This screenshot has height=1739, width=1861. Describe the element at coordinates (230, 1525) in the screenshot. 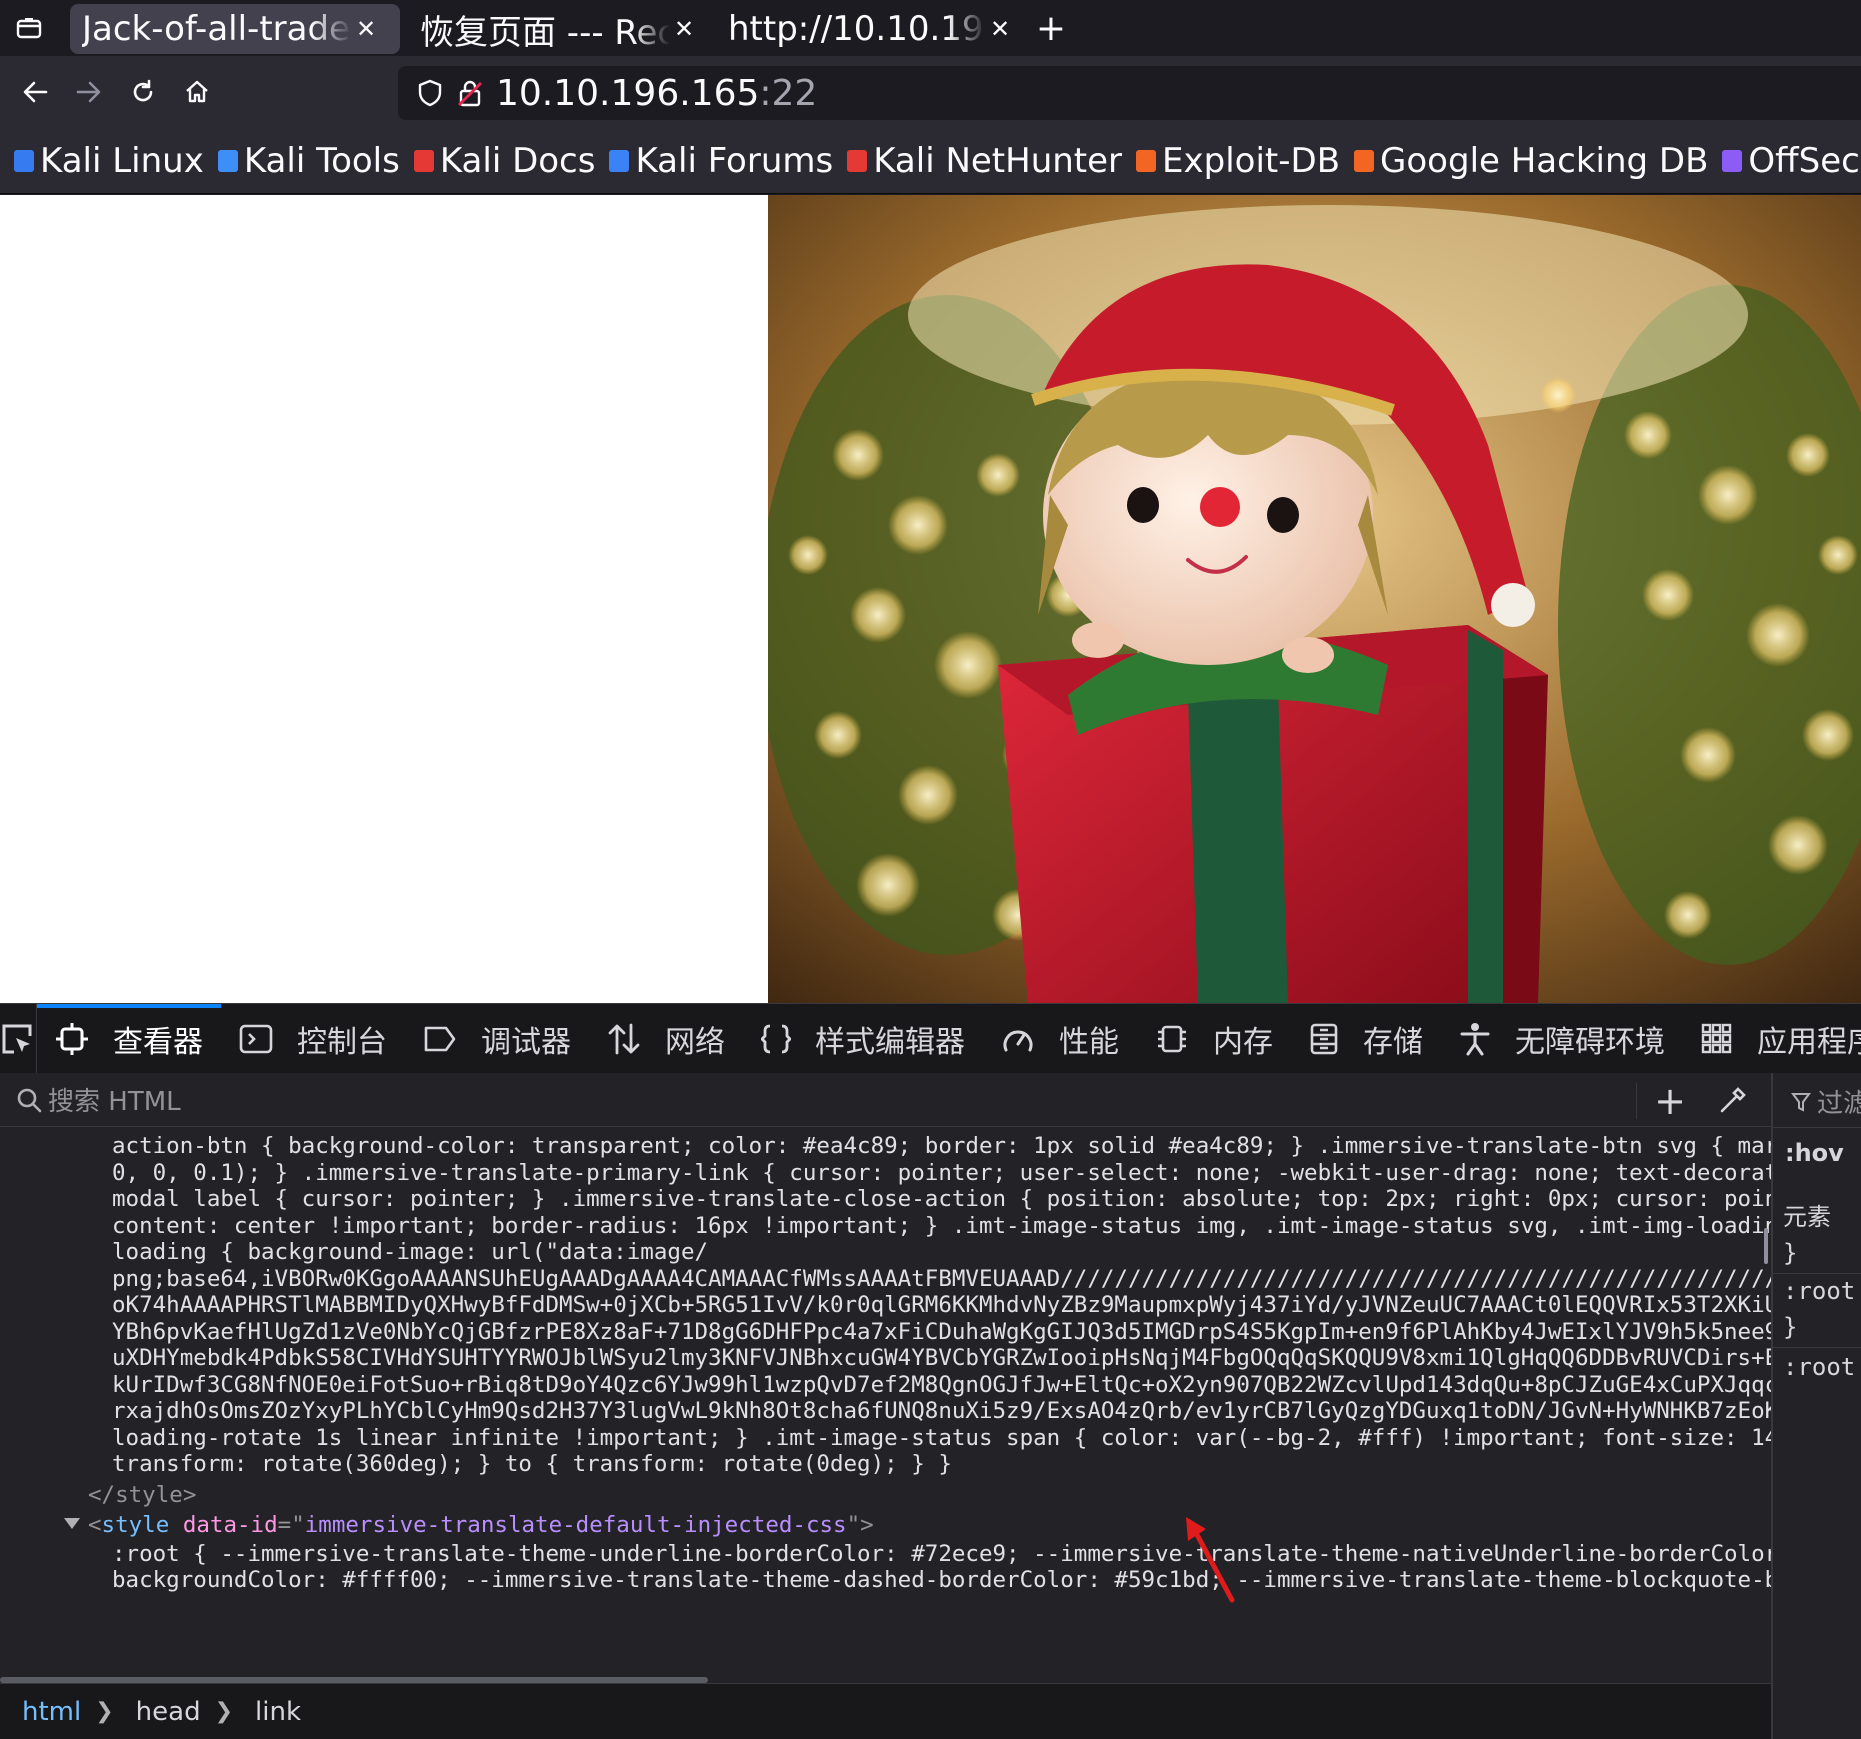

I see `attr-name: data-id` at that location.